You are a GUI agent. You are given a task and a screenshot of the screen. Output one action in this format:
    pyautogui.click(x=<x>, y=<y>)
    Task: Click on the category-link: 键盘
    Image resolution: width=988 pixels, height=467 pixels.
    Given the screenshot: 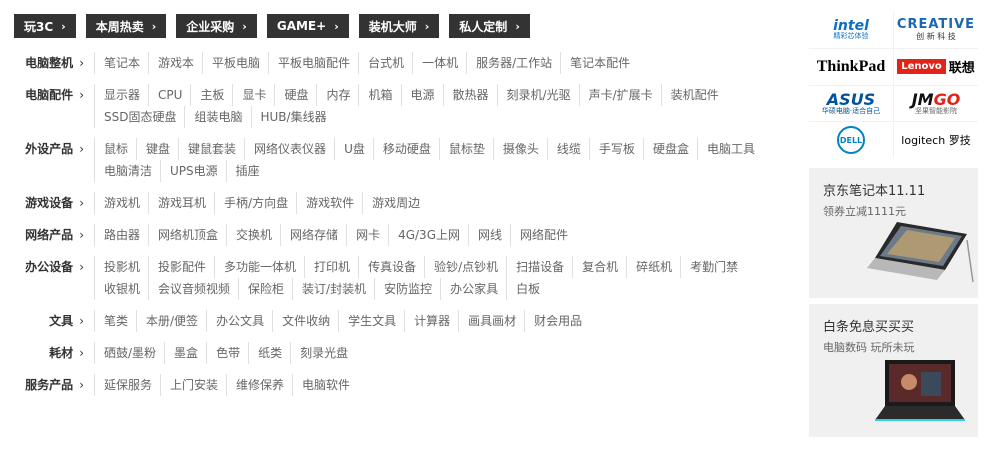 What is the action you would take?
    pyautogui.click(x=157, y=149)
    